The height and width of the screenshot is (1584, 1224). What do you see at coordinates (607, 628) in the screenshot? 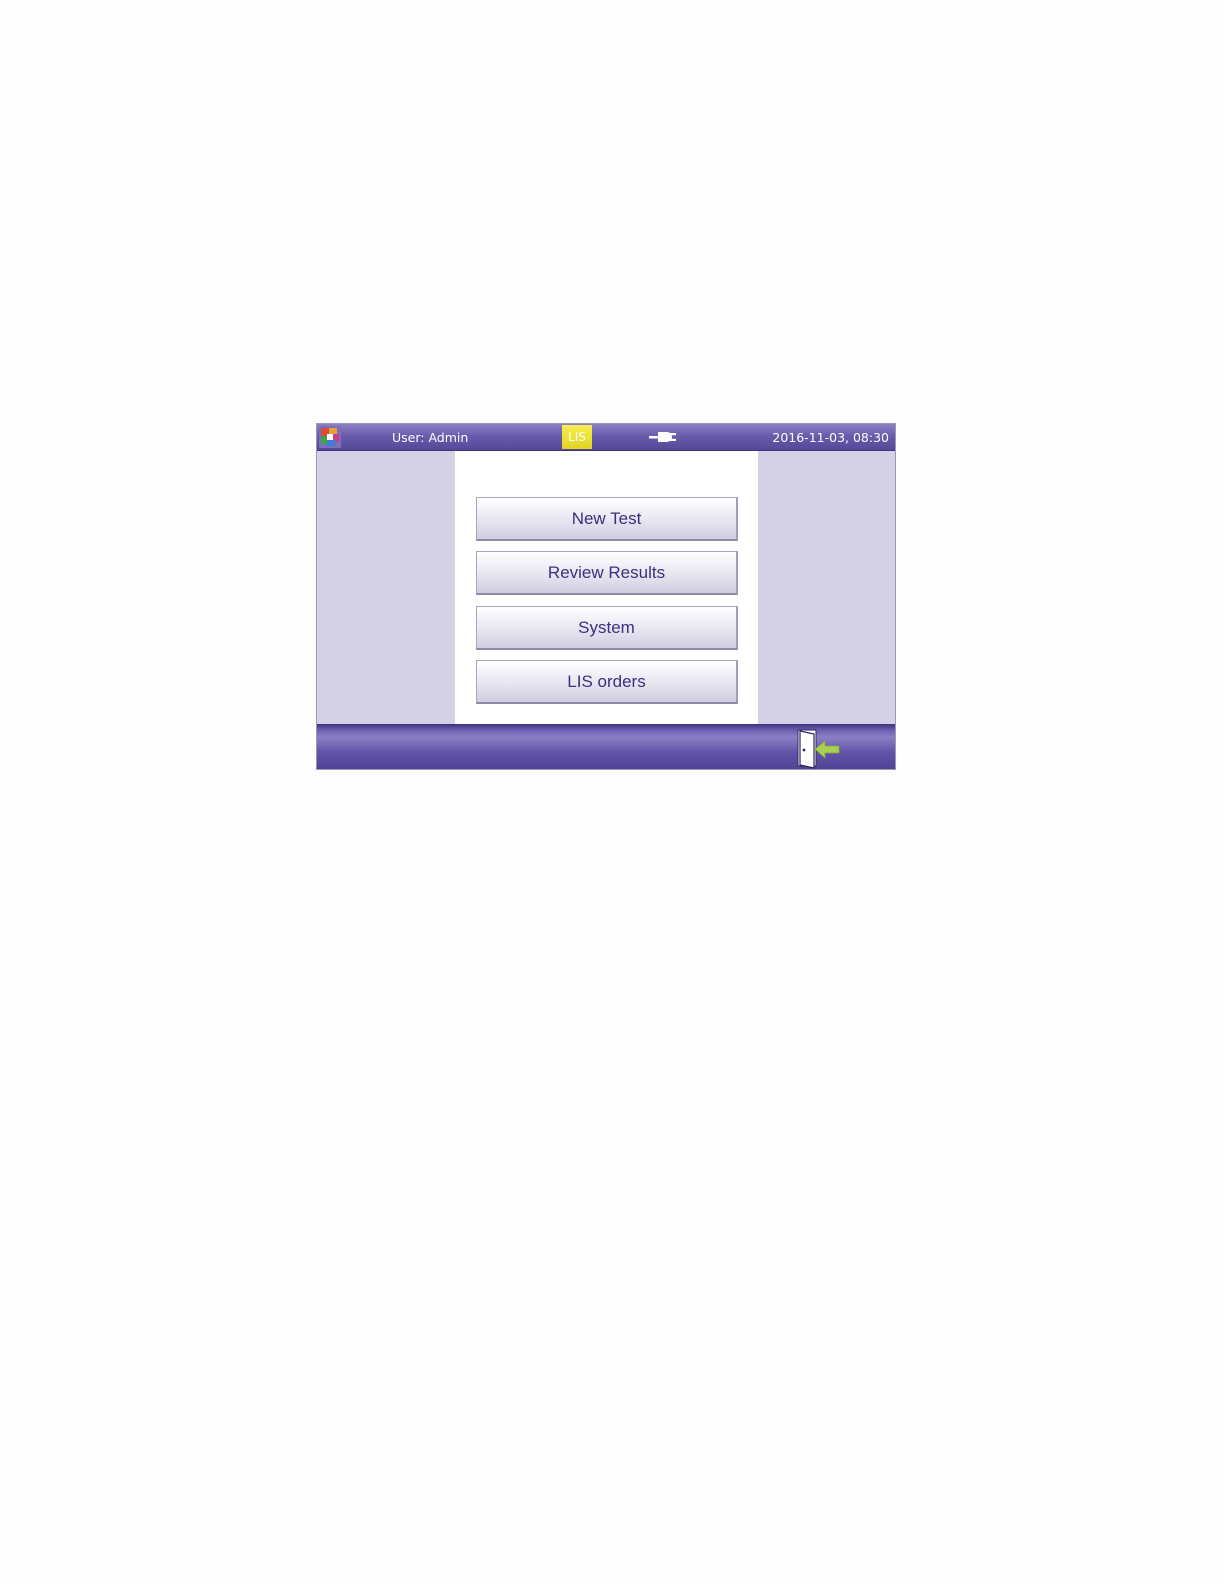
I see `system-button: System` at bounding box center [607, 628].